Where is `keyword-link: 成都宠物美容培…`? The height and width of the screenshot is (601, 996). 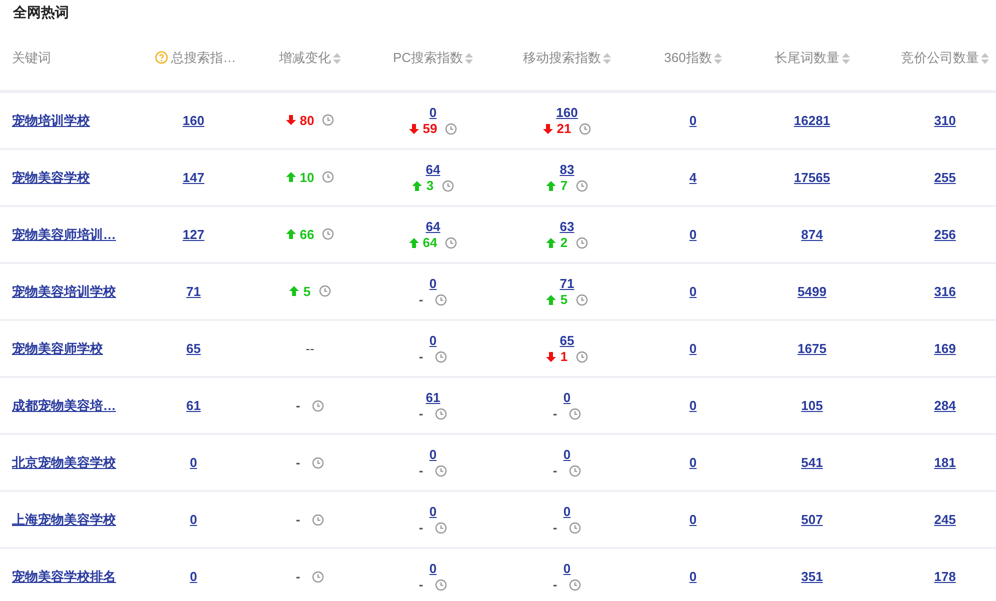 keyword-link: 成都宠物美容培… is located at coordinates (64, 405).